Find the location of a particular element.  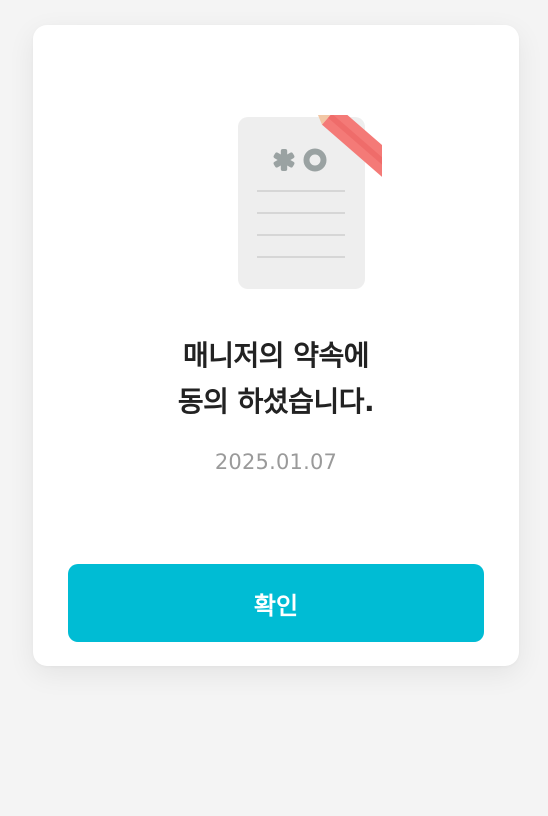

confirm-button: 확인 is located at coordinates (276, 603).